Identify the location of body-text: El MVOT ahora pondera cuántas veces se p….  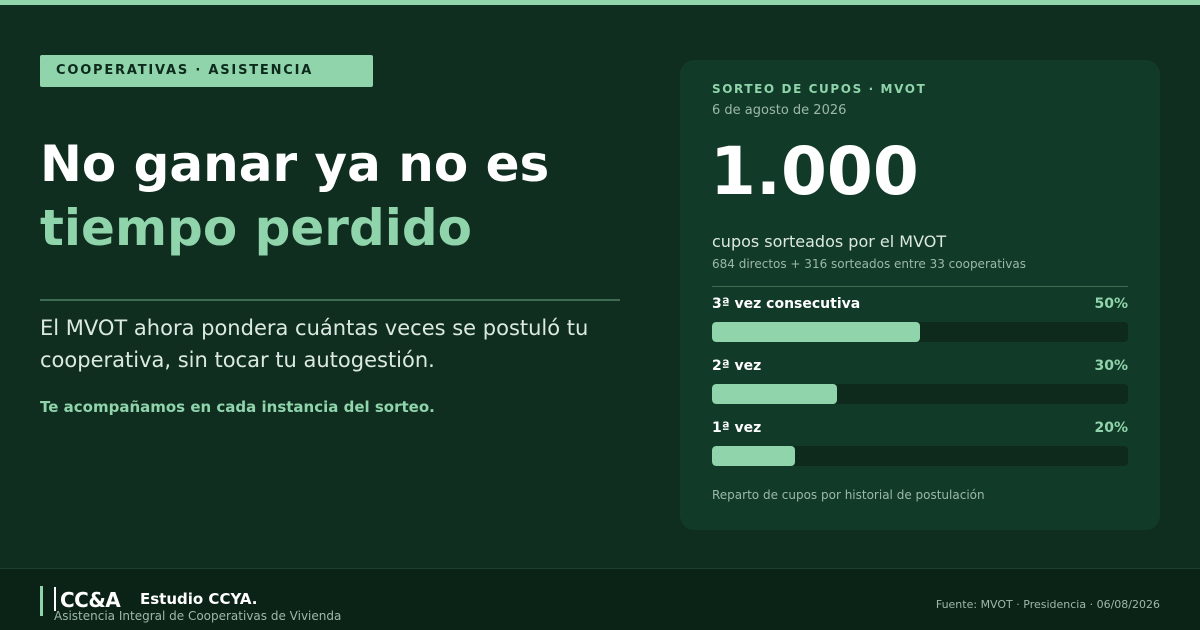
(314, 344).